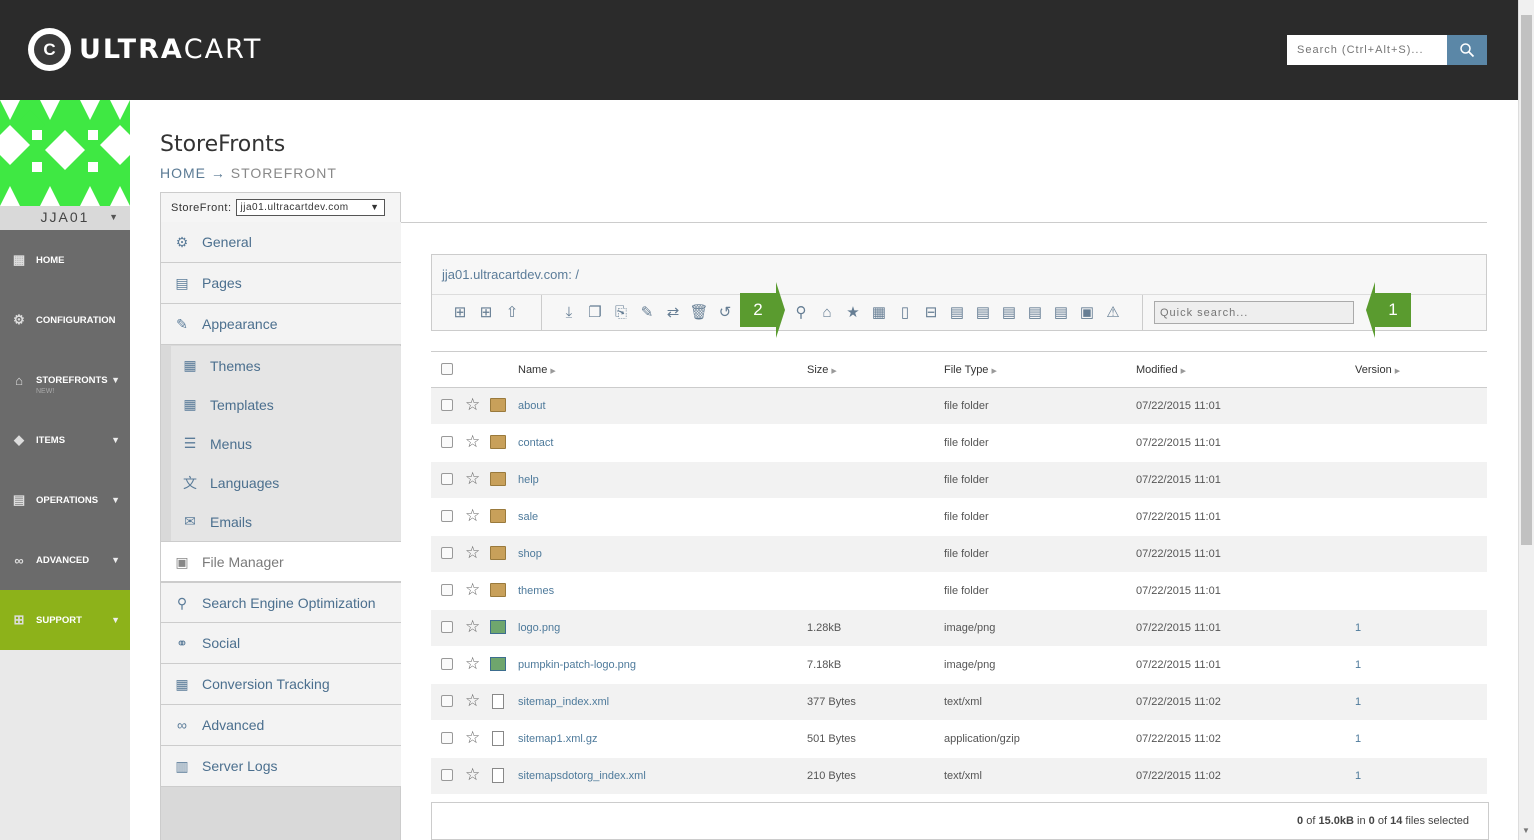  What do you see at coordinates (281, 561) in the screenshot?
I see `submenu-file-manager: ▣ File Manager` at bounding box center [281, 561].